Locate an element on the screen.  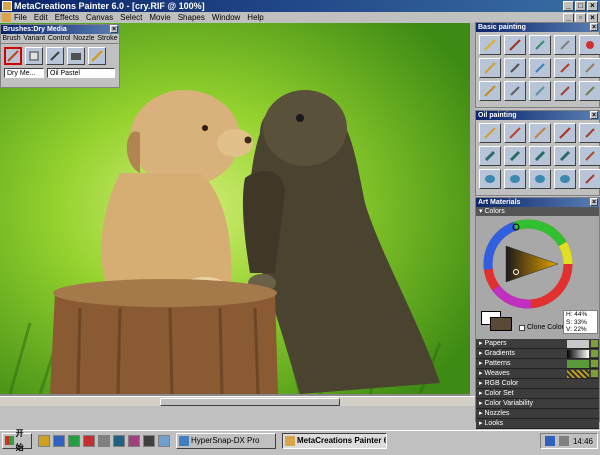
menu-shapes: Shapes is located at coordinates (191, 17).